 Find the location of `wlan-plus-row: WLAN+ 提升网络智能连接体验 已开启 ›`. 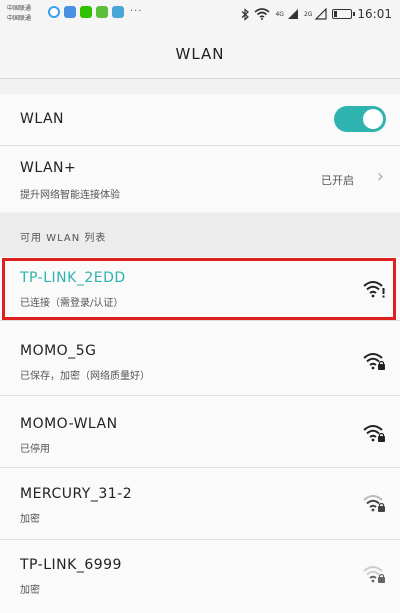

wlan-plus-row: WLAN+ 提升网络智能连接体验 已开启 › is located at coordinates (200, 179).